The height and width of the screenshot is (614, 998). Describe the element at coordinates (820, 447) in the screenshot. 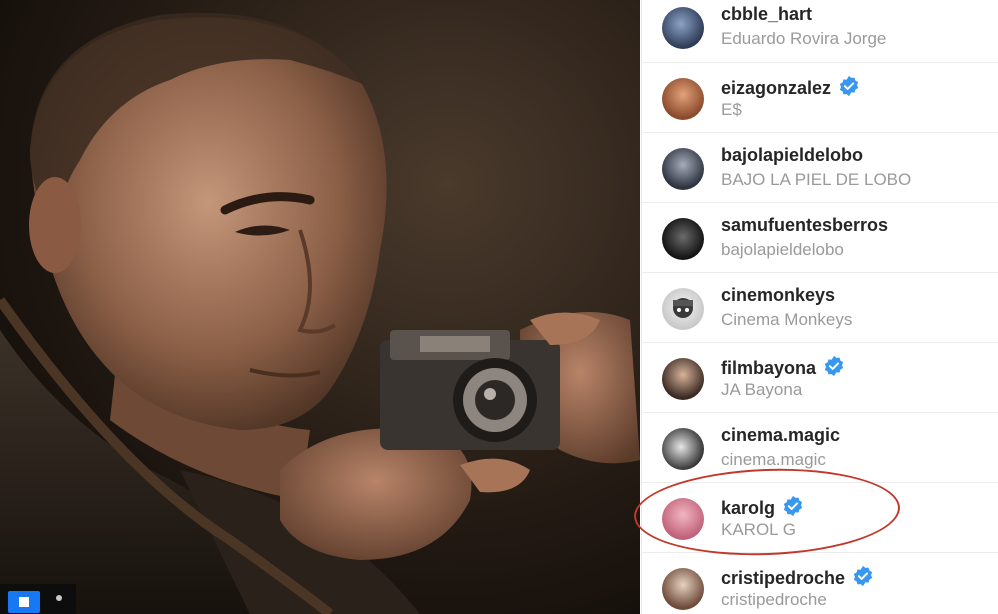

I see `list-item: cinema.magic cinema.magic` at that location.